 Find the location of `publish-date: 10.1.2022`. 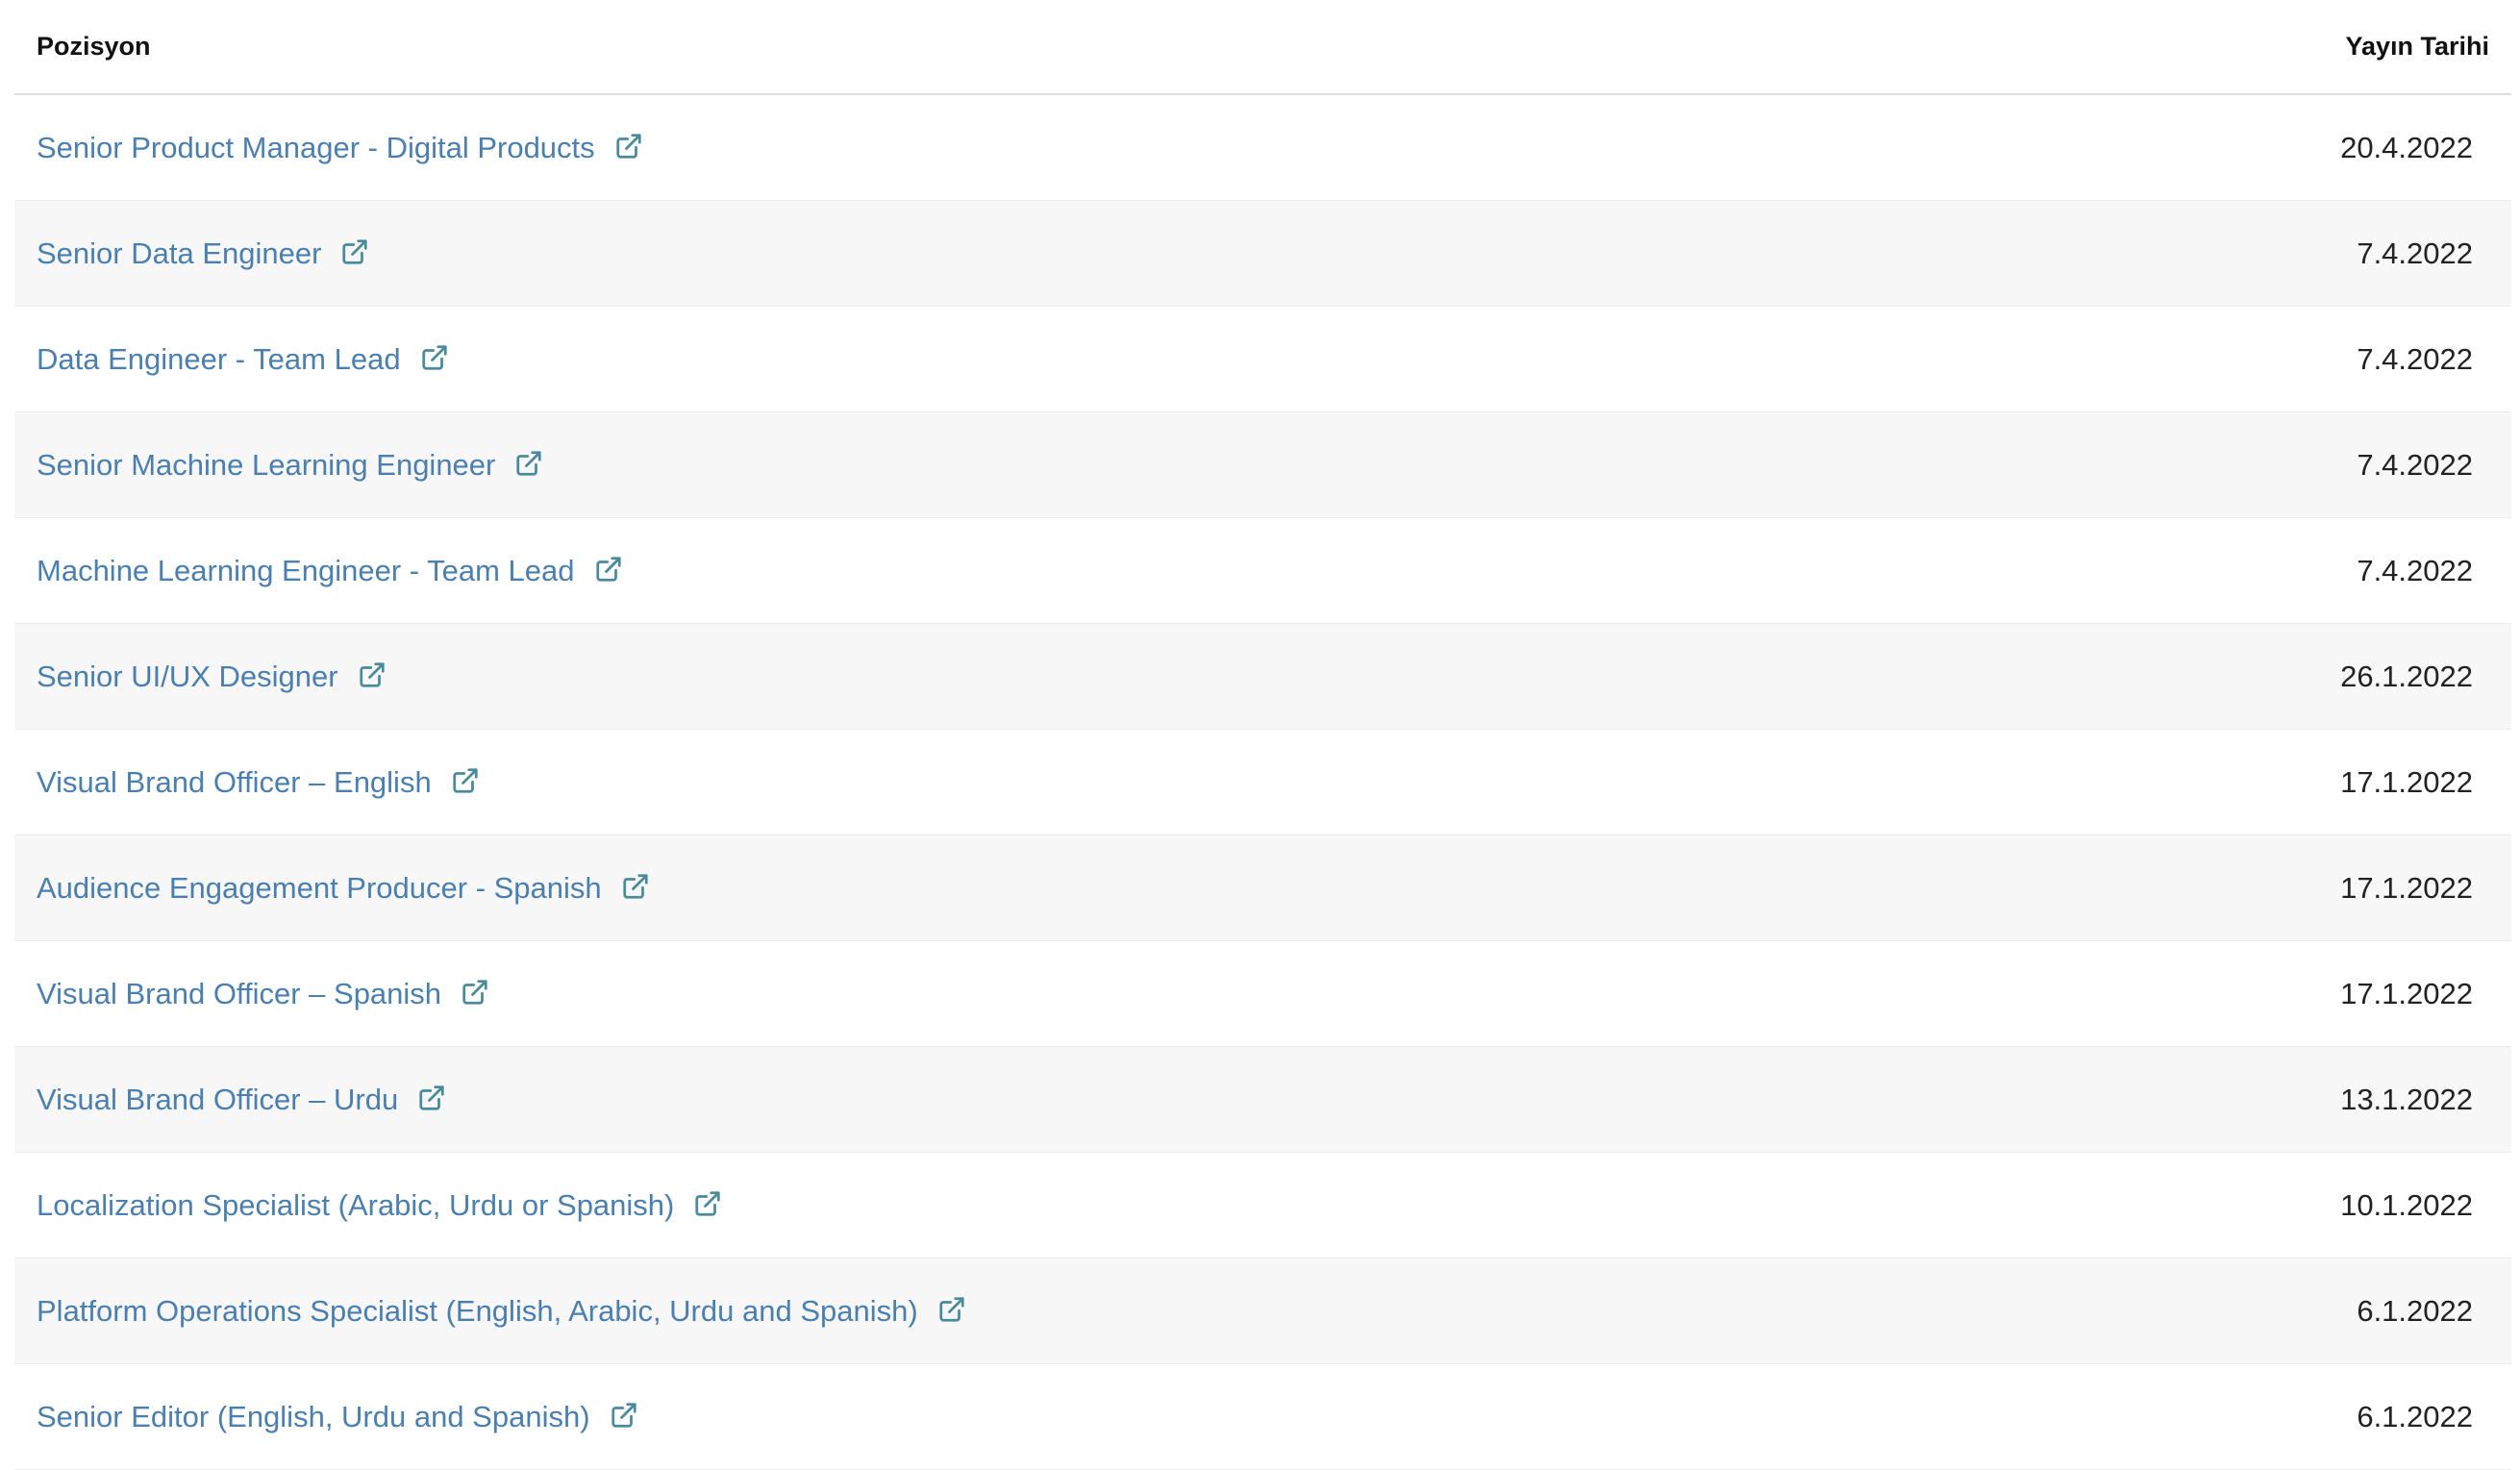

publish-date: 10.1.2022 is located at coordinates (2407, 1204).